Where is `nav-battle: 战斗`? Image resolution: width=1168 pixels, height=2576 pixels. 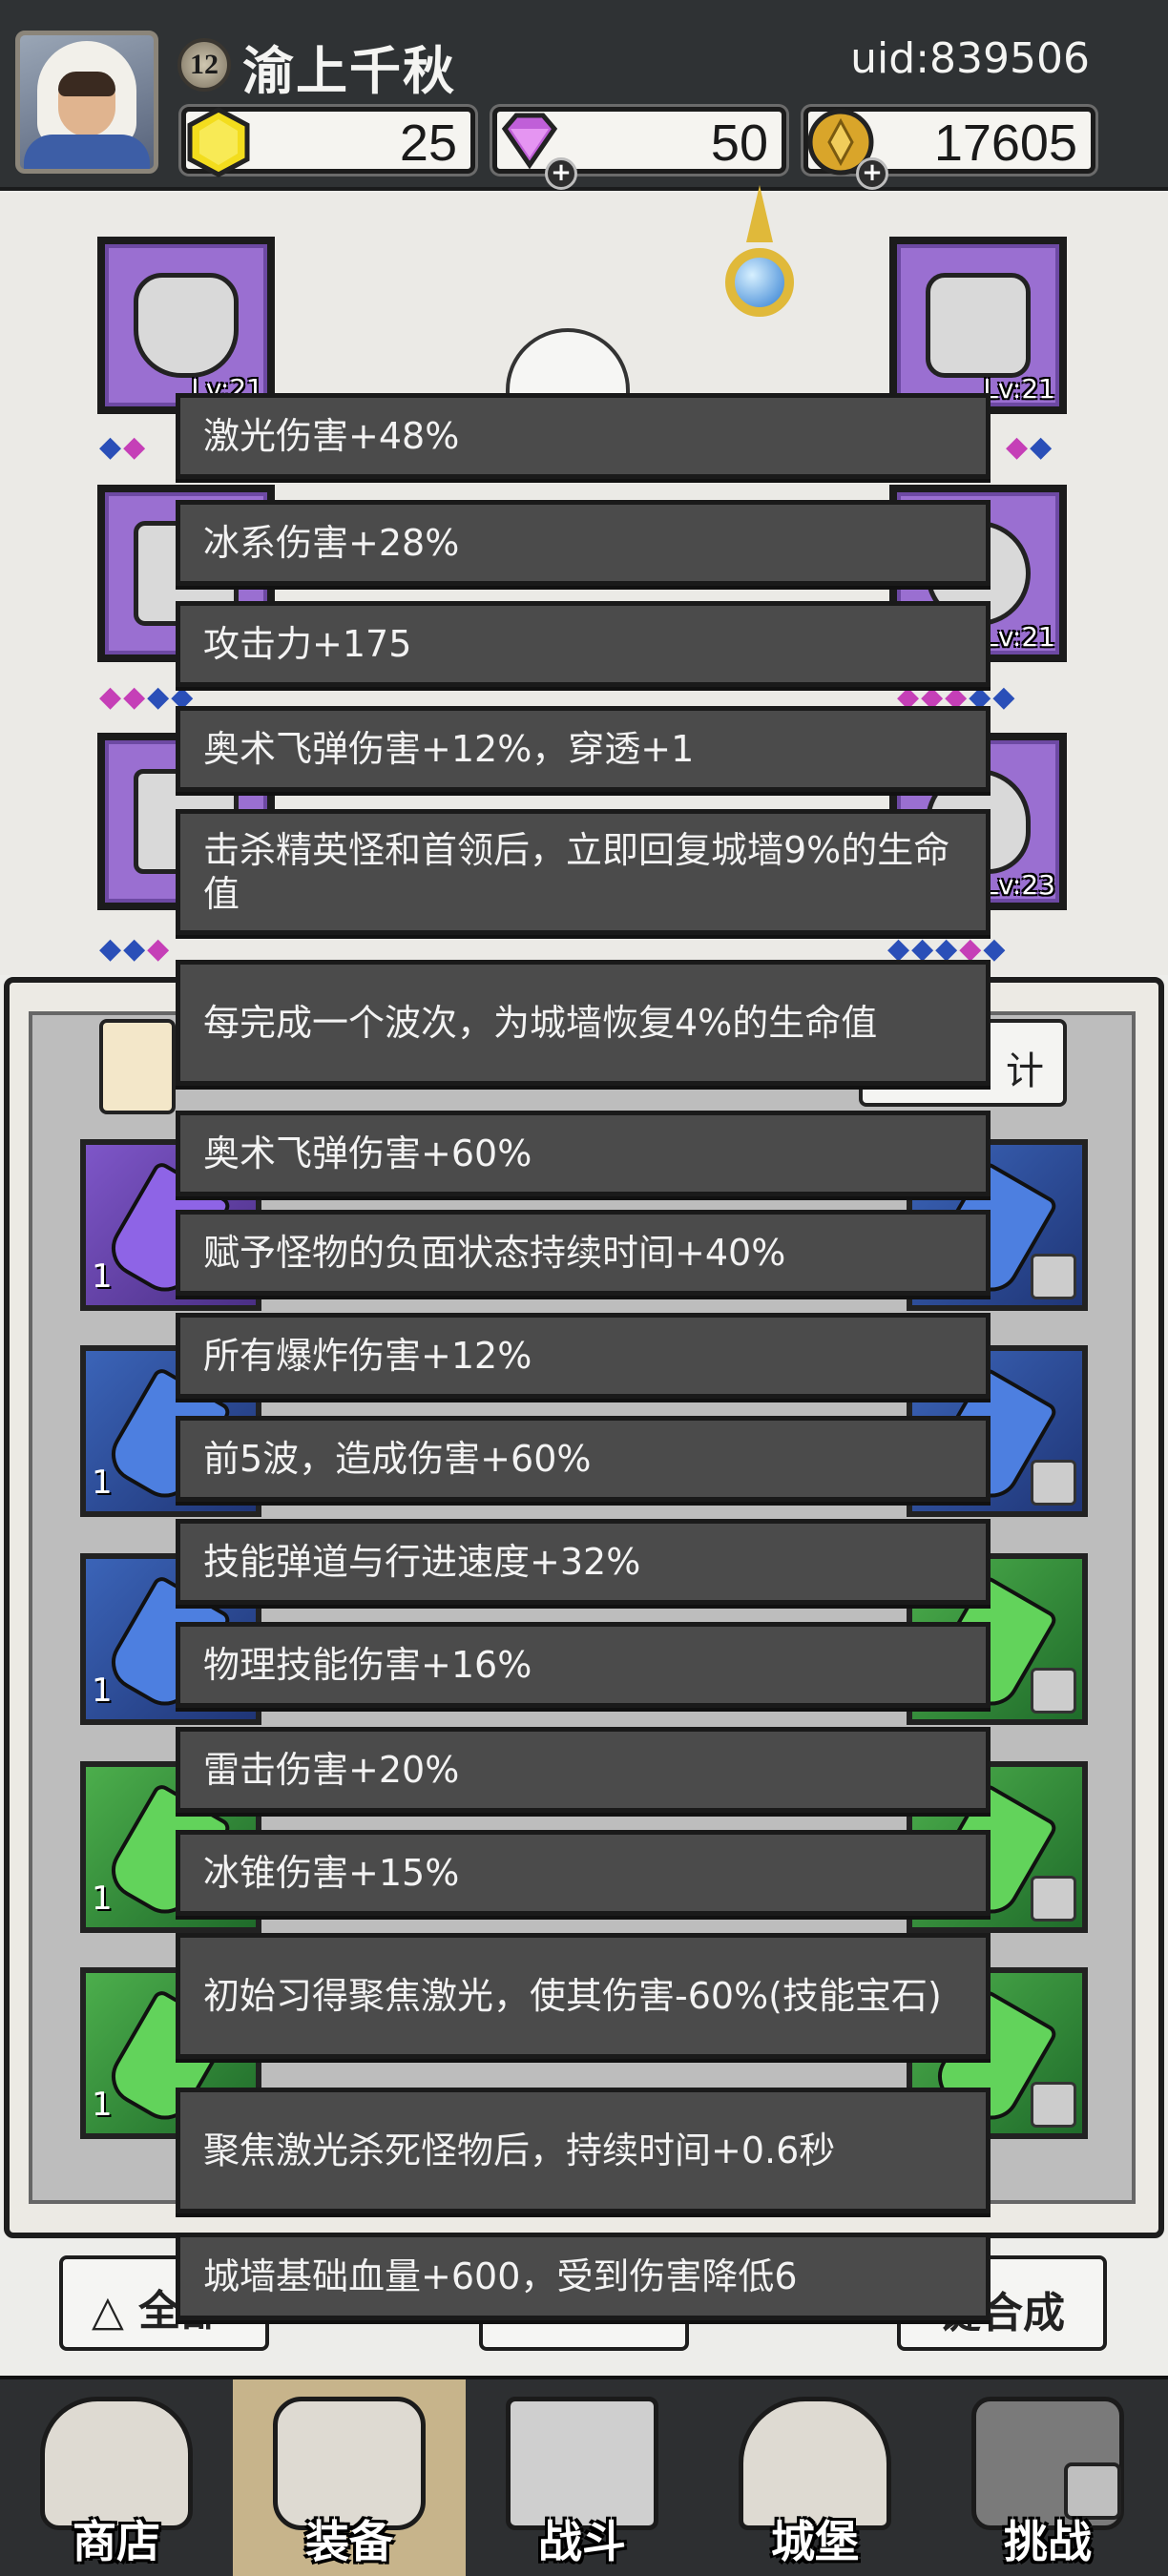
nav-battle: 战斗 is located at coordinates (582, 2477).